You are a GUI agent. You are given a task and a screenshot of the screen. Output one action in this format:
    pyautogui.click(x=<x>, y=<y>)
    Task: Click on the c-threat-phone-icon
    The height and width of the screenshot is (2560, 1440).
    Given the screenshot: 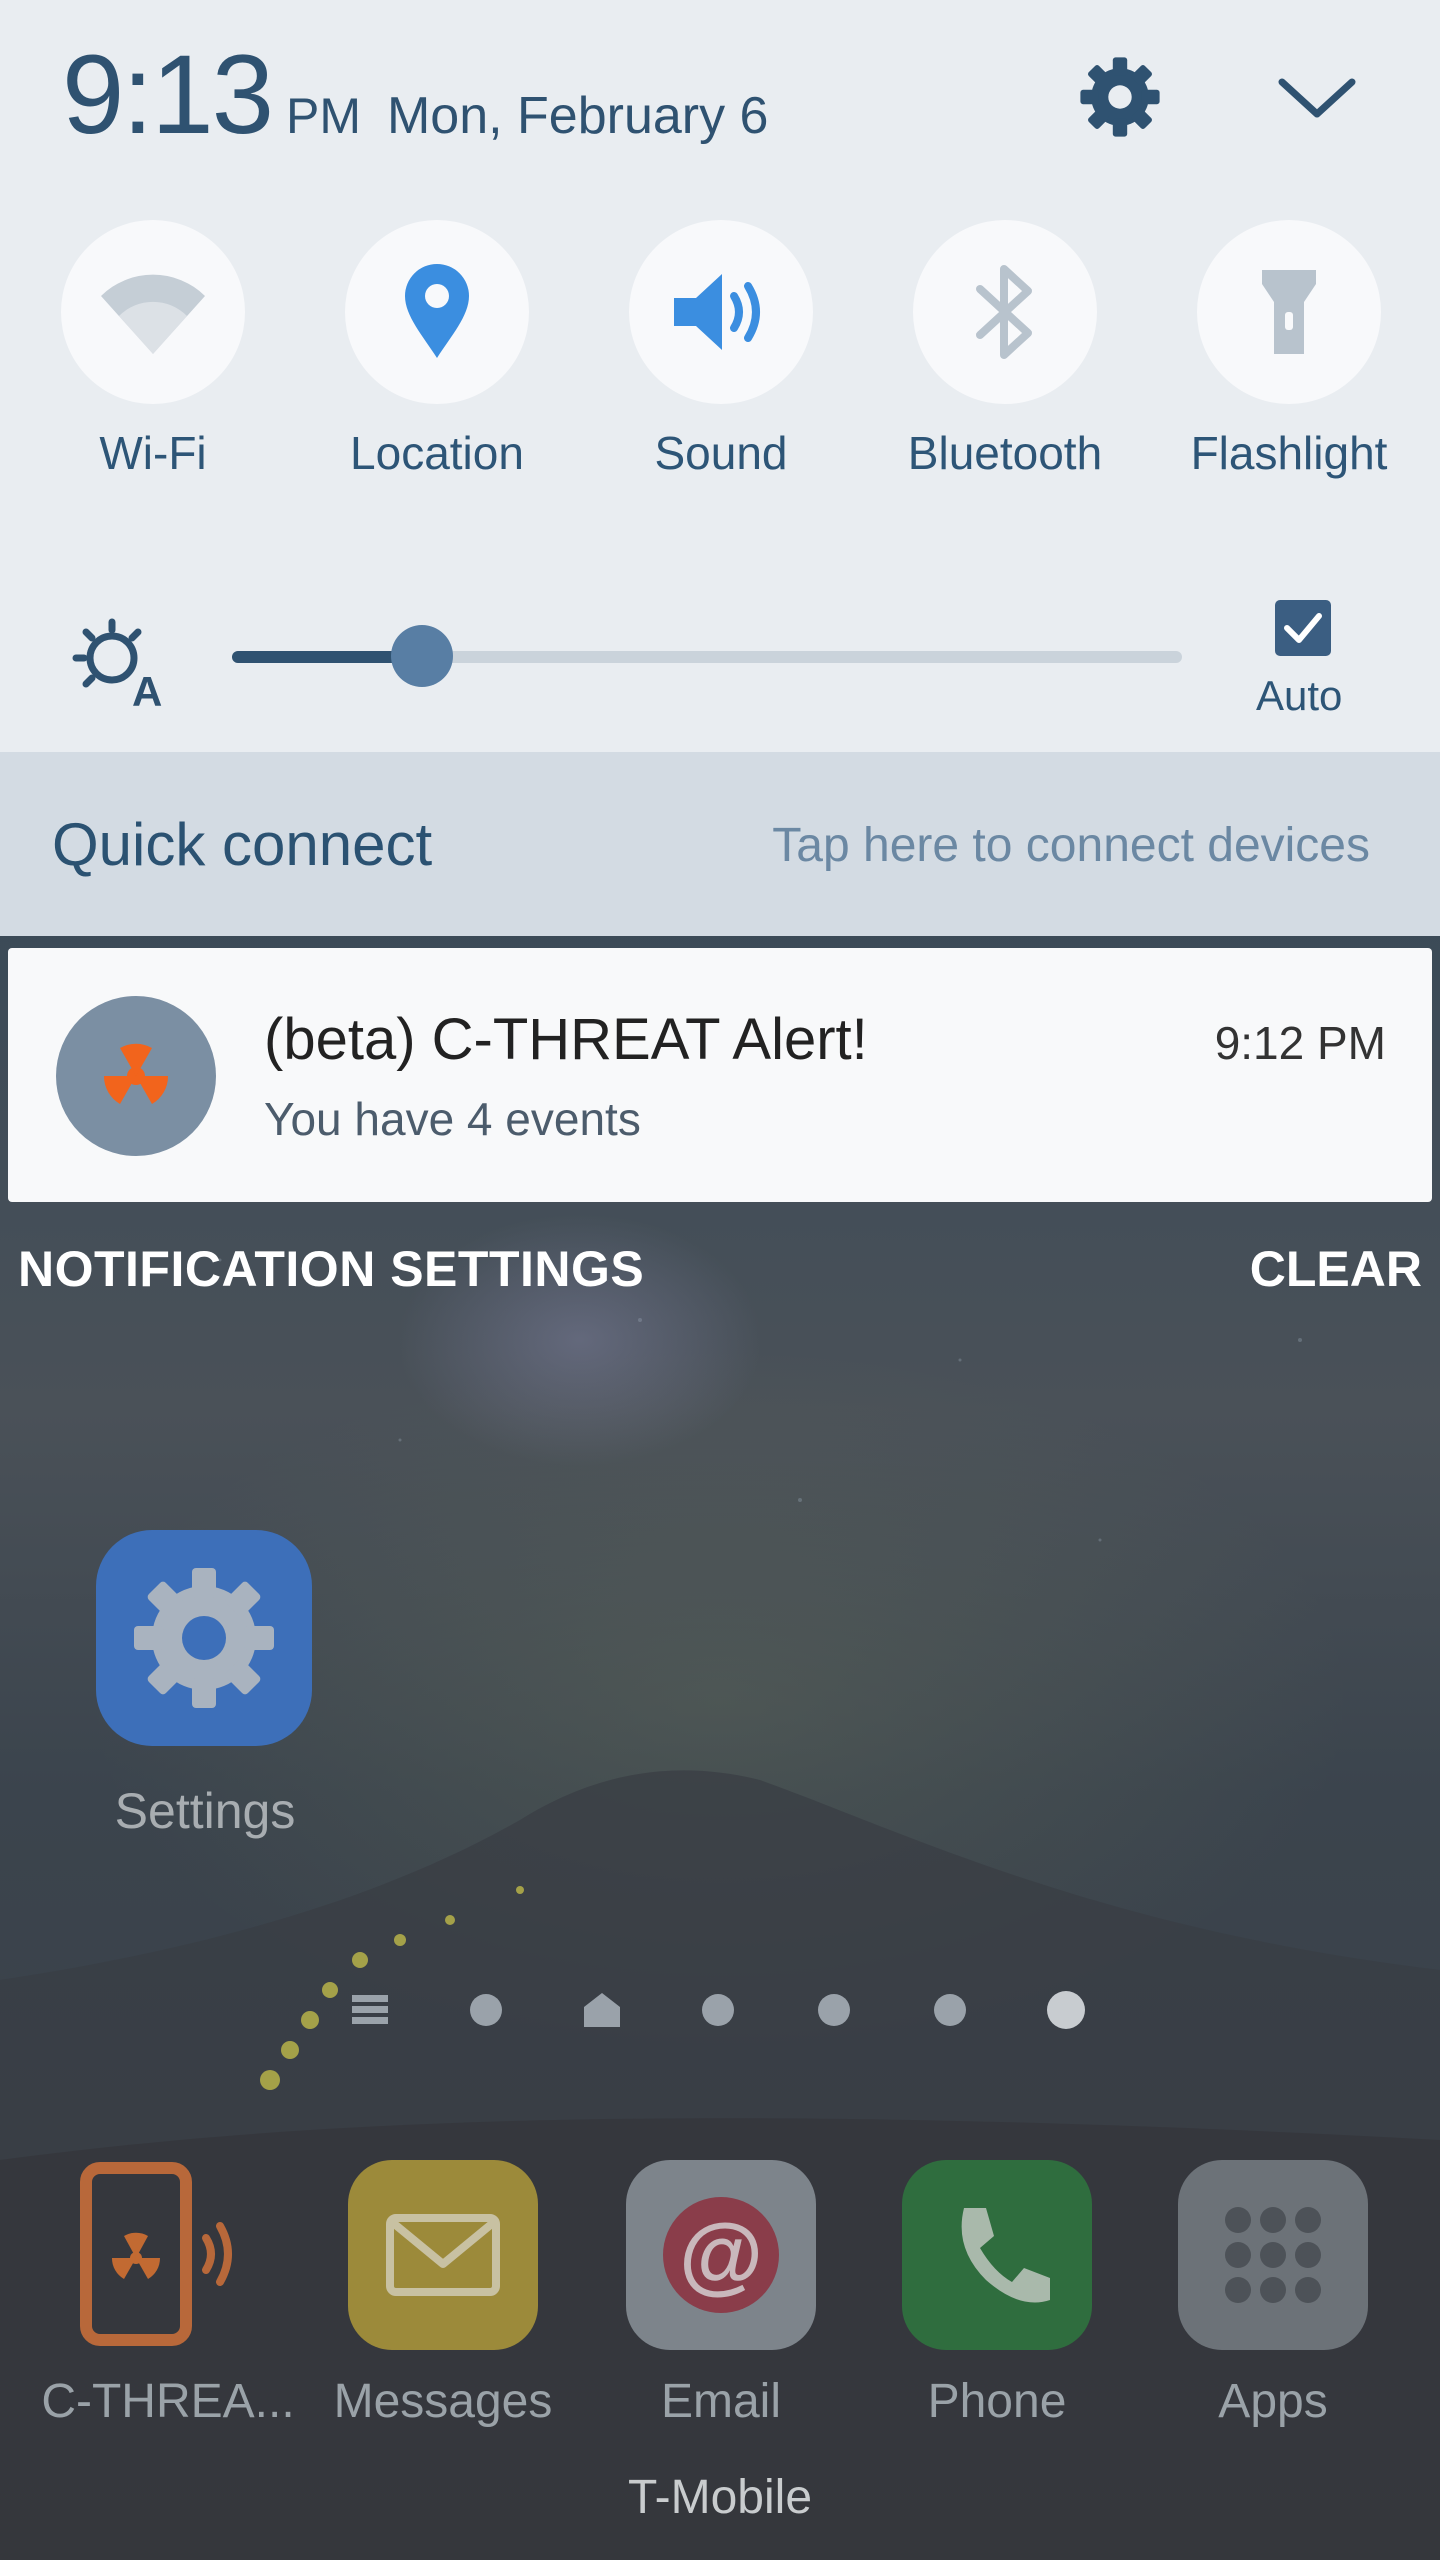 What is the action you would take?
    pyautogui.click(x=156, y=2254)
    